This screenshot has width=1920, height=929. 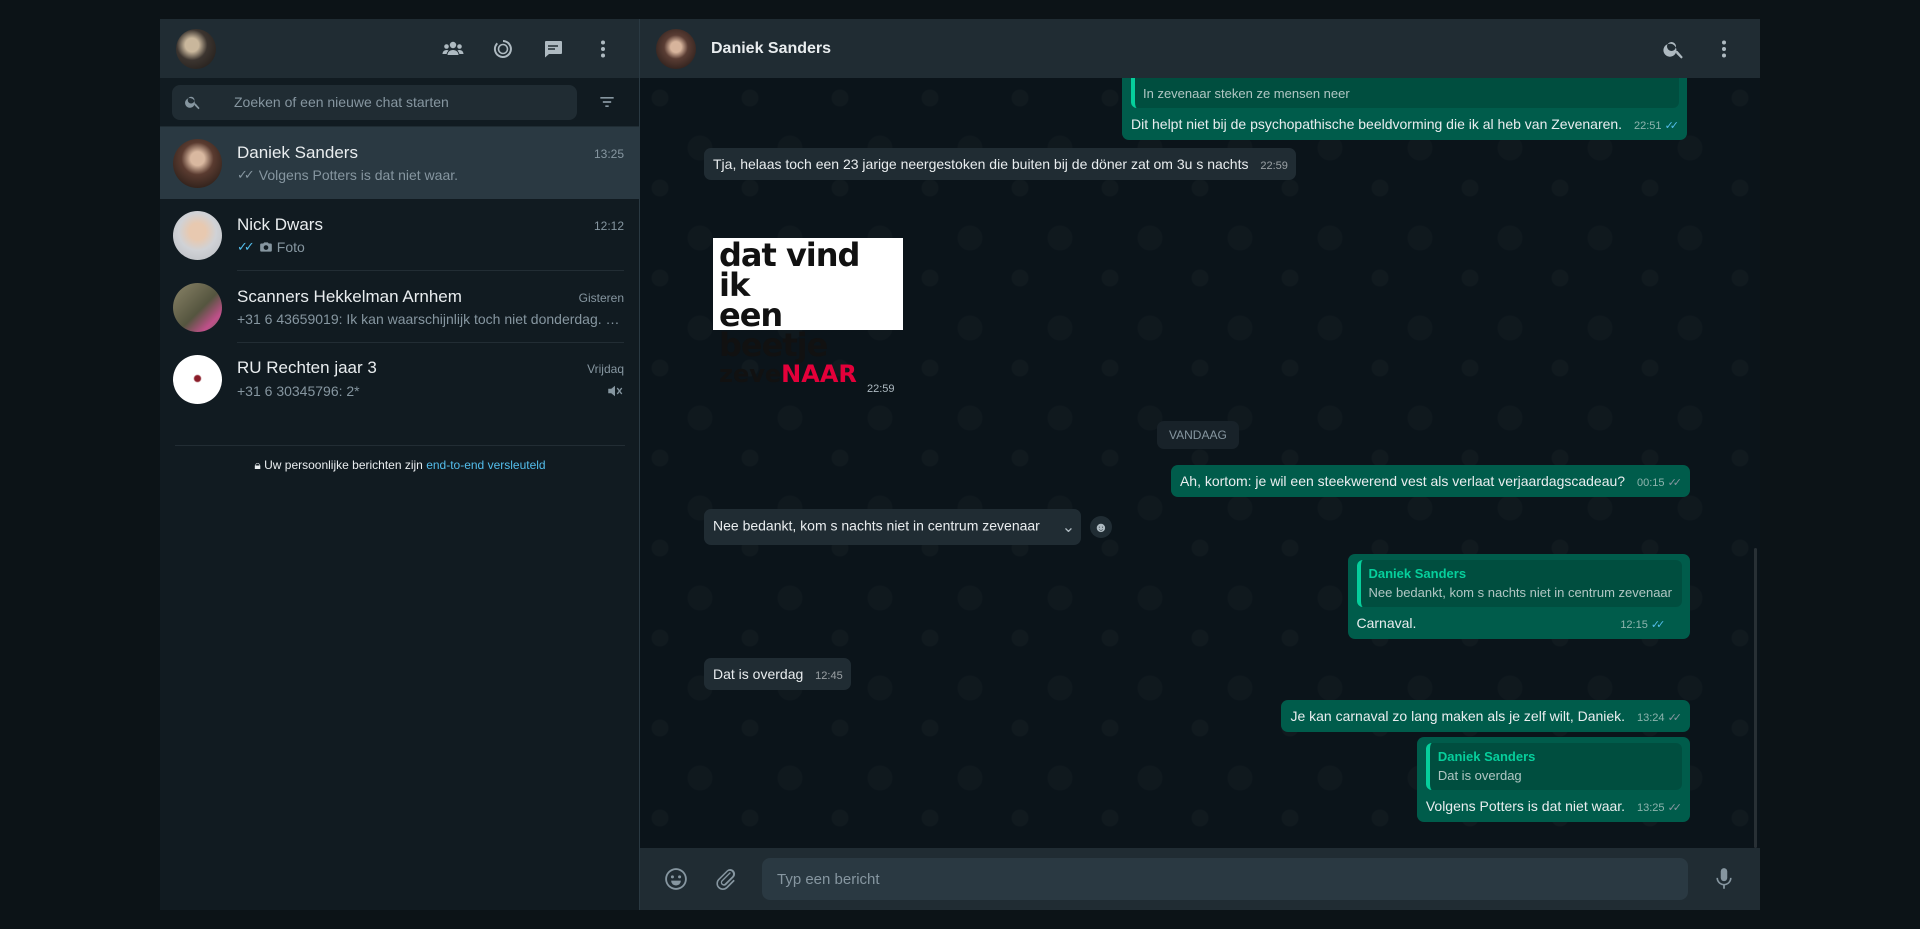 What do you see at coordinates (771, 49) in the screenshot?
I see `contact-name: Daniek Sanders` at bounding box center [771, 49].